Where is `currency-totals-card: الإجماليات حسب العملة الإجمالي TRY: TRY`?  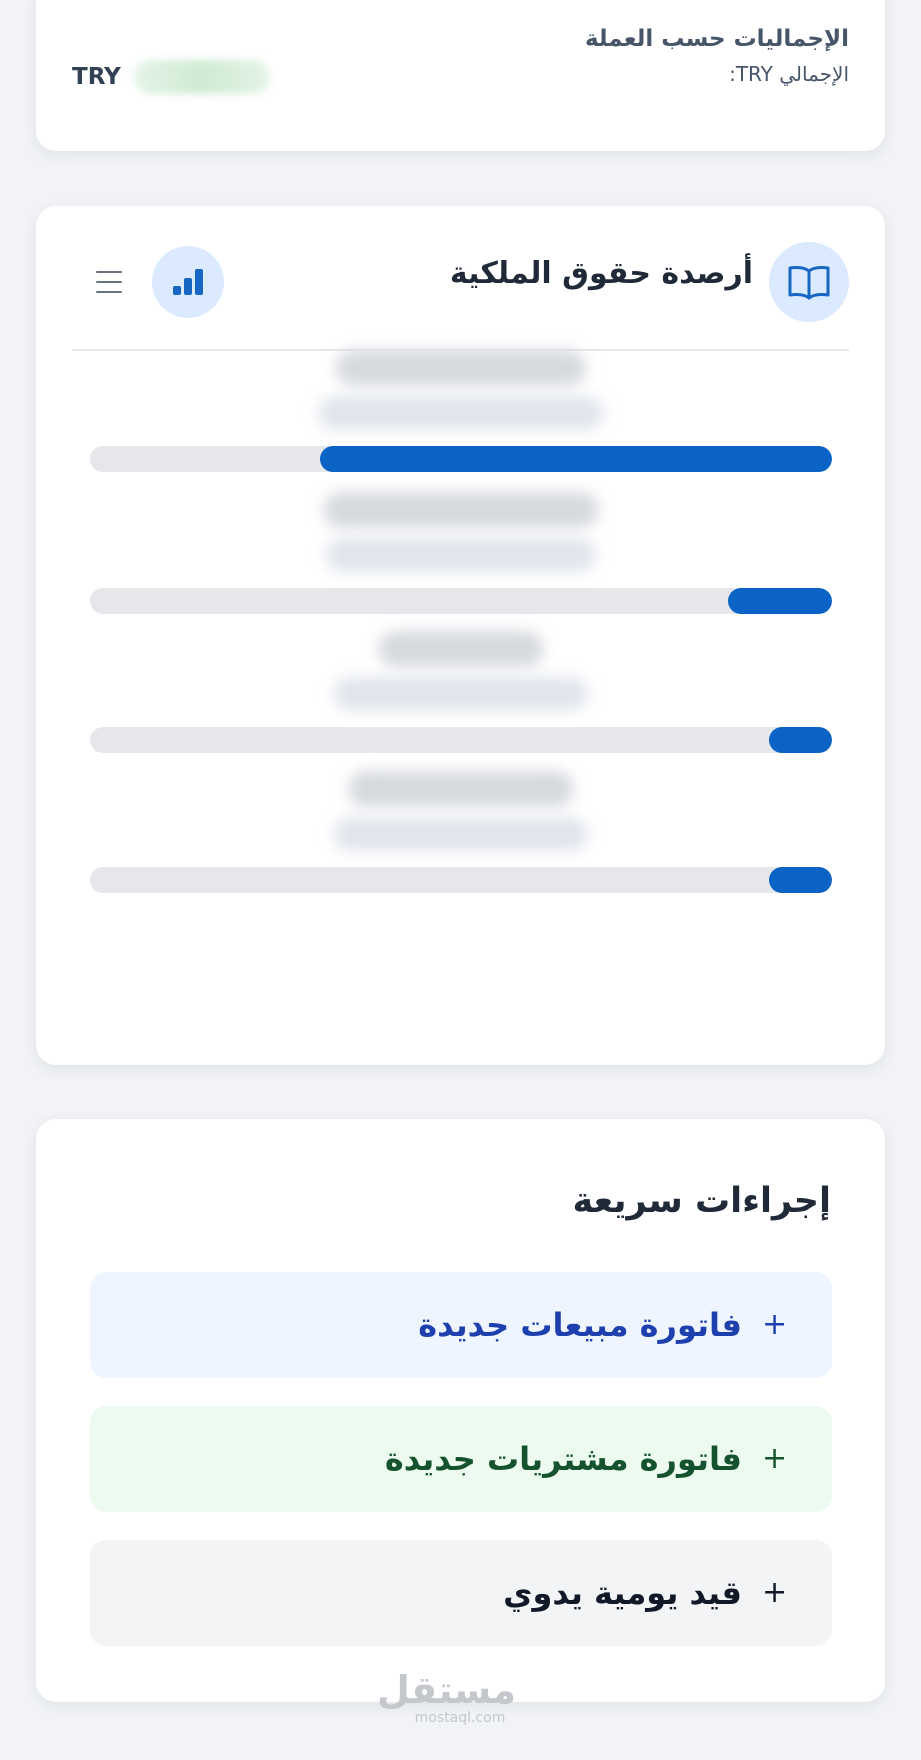 currency-totals-card: الإجماليات حسب العملة الإجمالي TRY: TRY is located at coordinates (460, 75).